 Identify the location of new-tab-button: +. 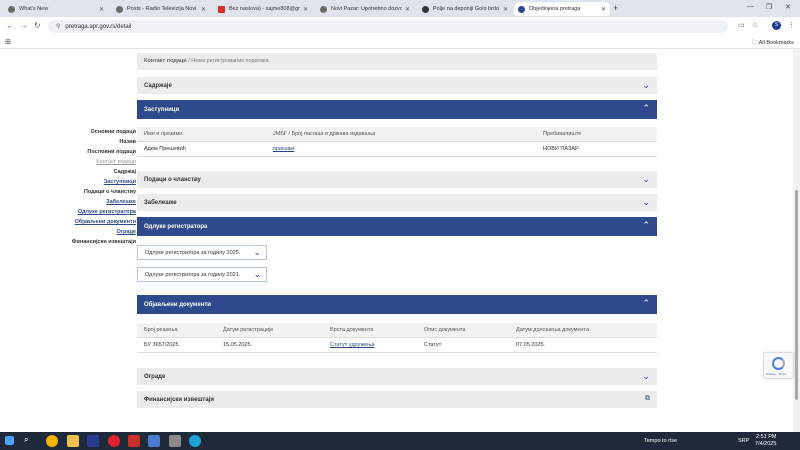
(615, 8).